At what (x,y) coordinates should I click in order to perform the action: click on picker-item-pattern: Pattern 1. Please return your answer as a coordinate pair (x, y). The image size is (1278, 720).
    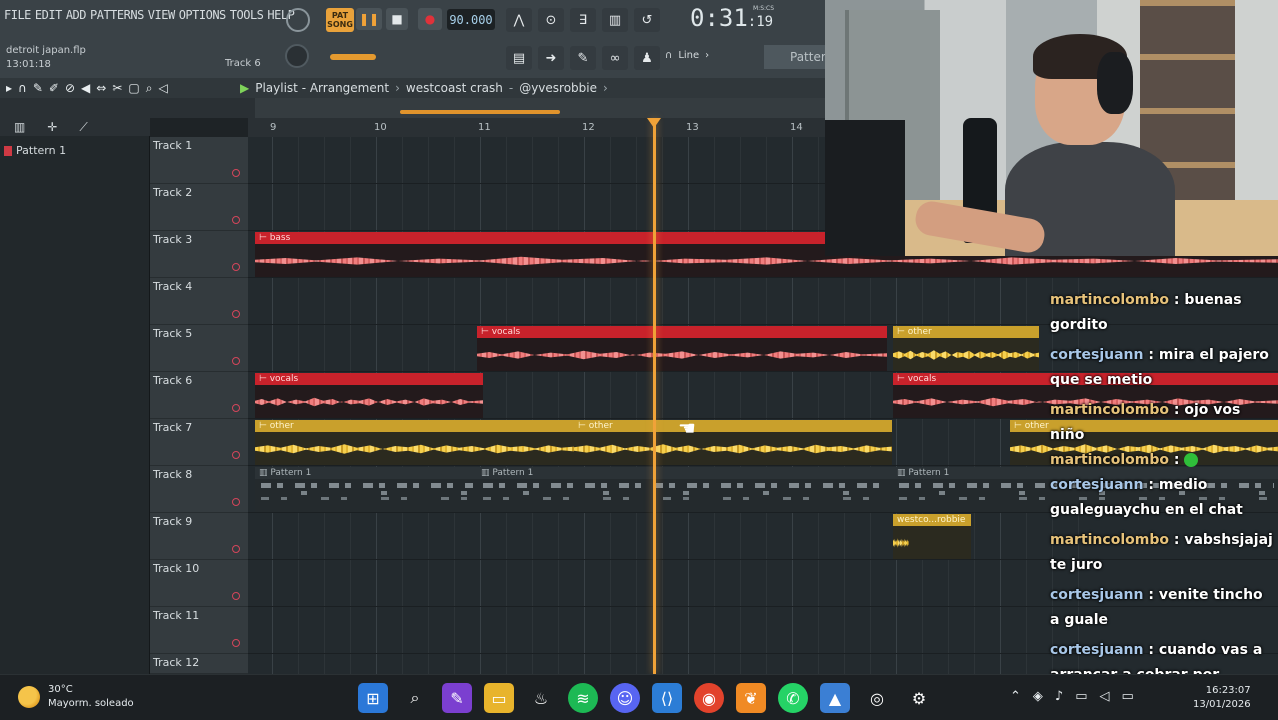
    Looking at the image, I should click on (35, 150).